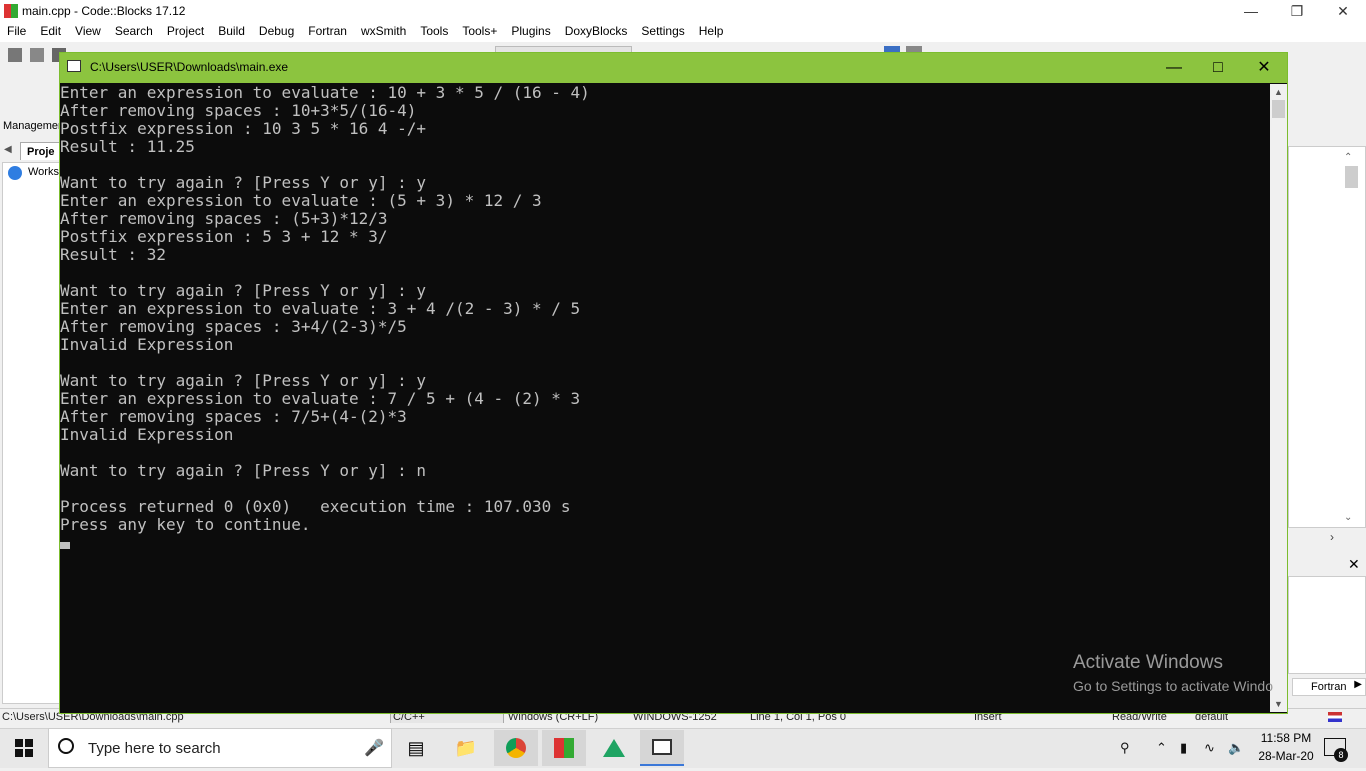 Image resolution: width=1366 pixels, height=771 pixels. Describe the element at coordinates (233, 416) in the screenshot. I see `console-line: After removing spaces : 7/5+(4-(2)*3` at that location.